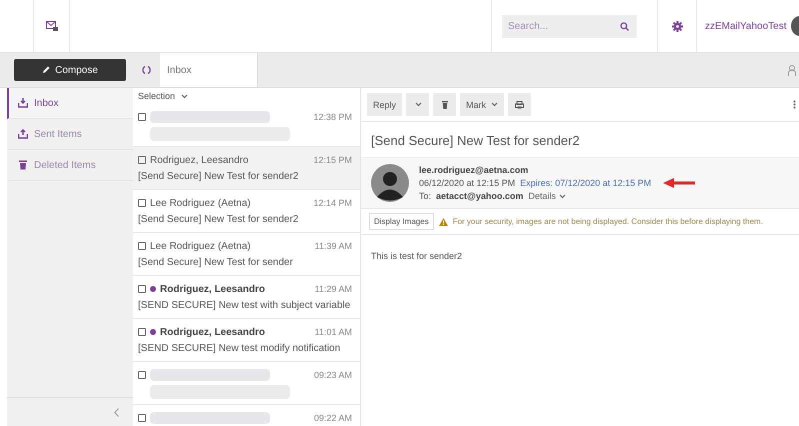  I want to click on tab: Inbox, so click(209, 70).